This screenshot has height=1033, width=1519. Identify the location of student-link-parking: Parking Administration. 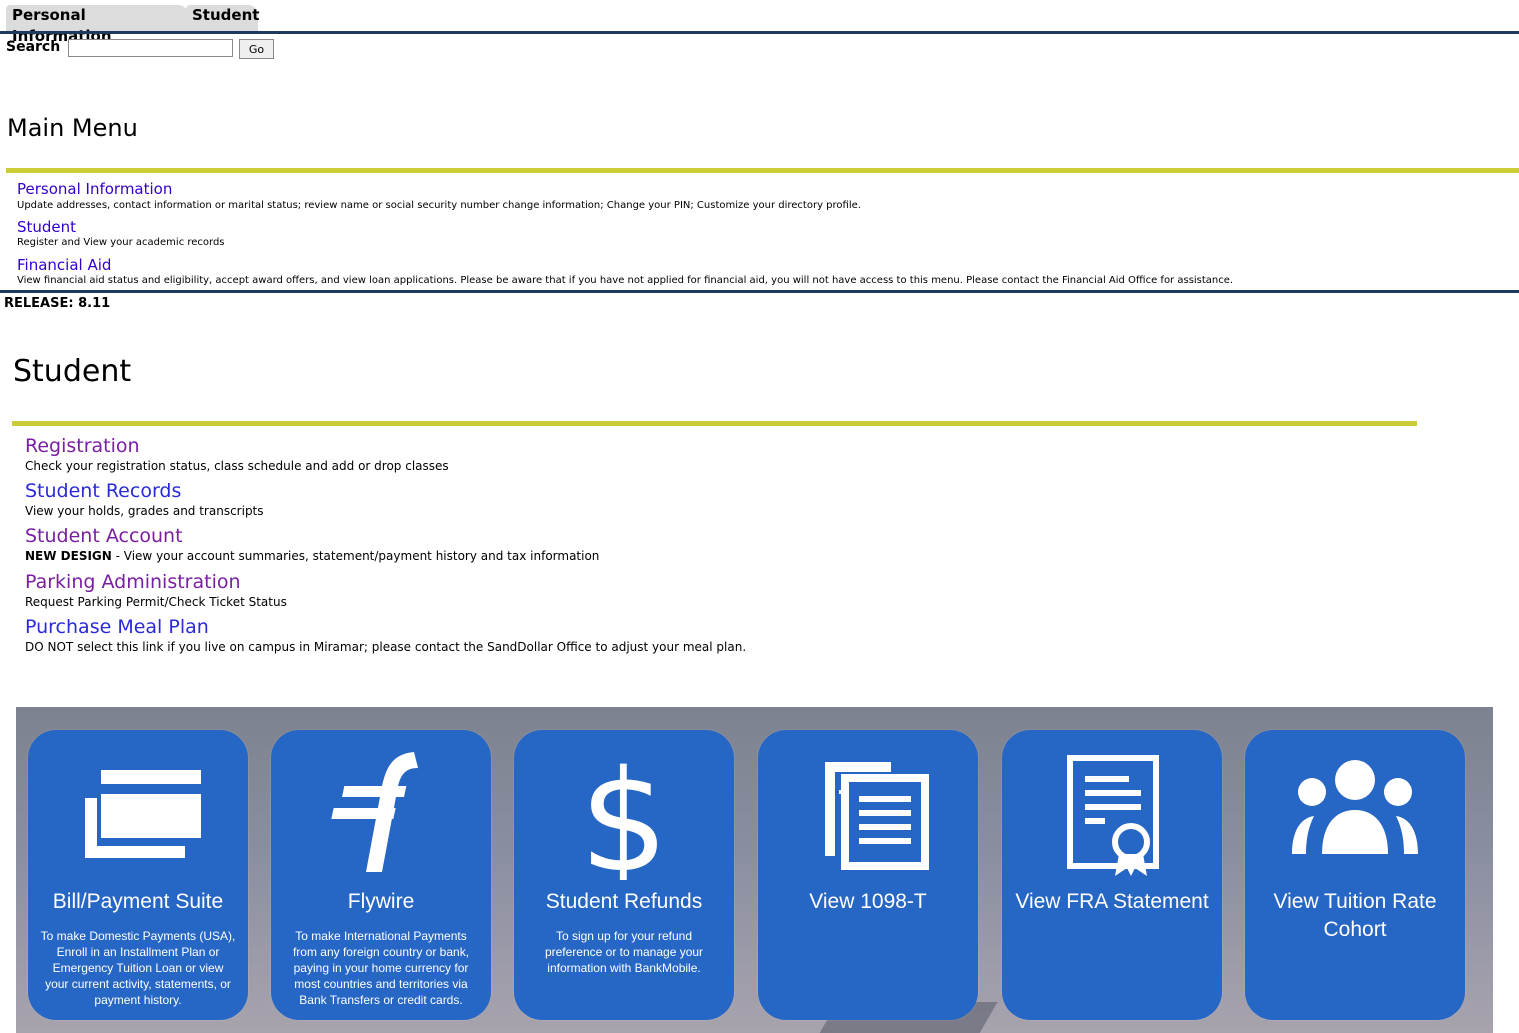
(133, 582).